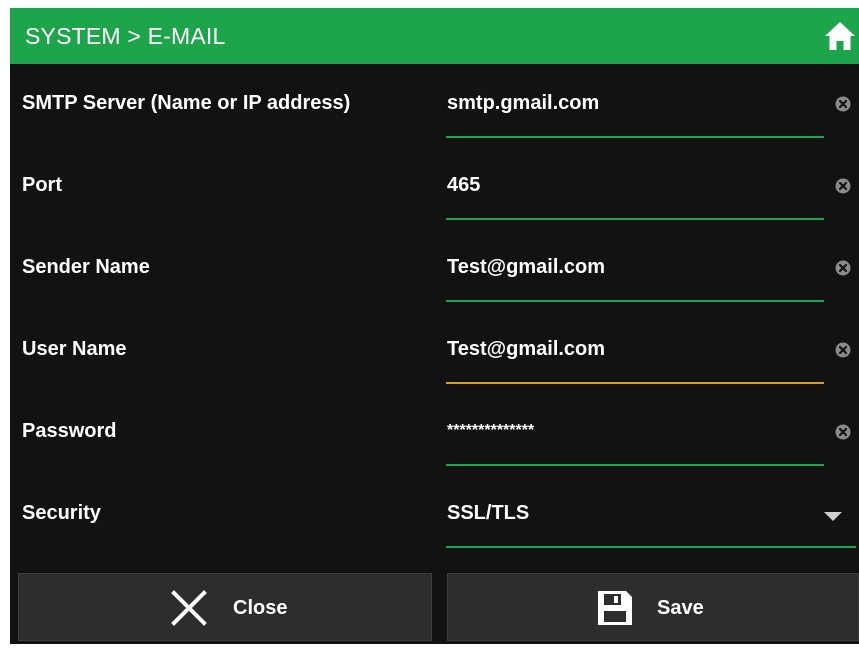 The height and width of the screenshot is (648, 859). Describe the element at coordinates (434, 187) in the screenshot. I see `port-row: Port 465` at that location.